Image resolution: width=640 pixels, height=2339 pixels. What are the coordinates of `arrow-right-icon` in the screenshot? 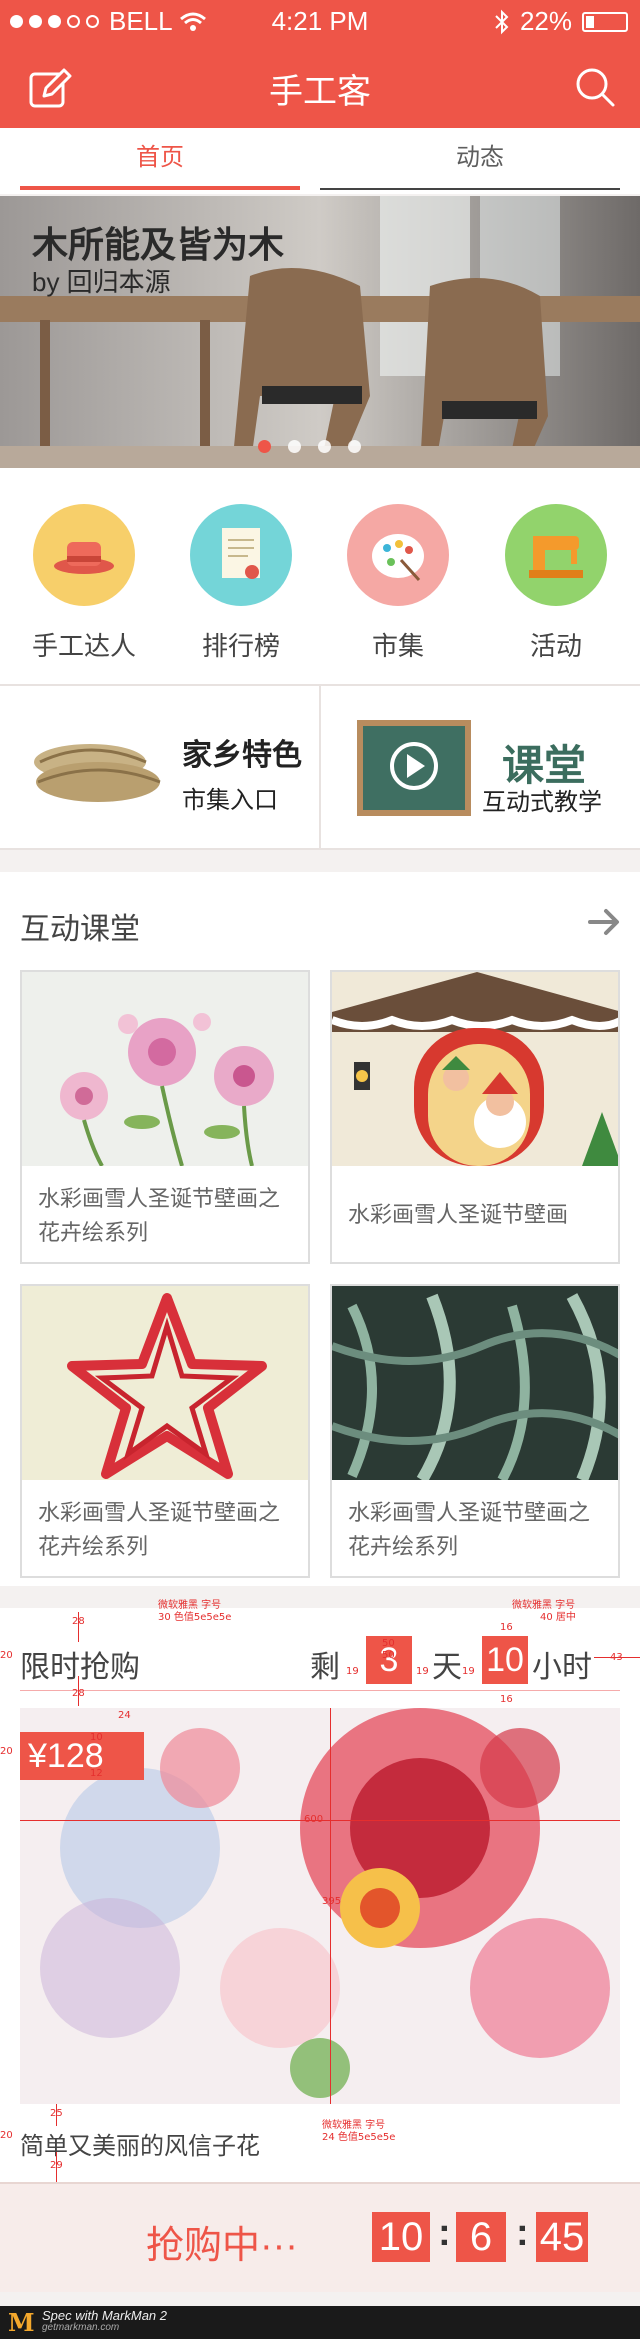 It's located at (604, 922).